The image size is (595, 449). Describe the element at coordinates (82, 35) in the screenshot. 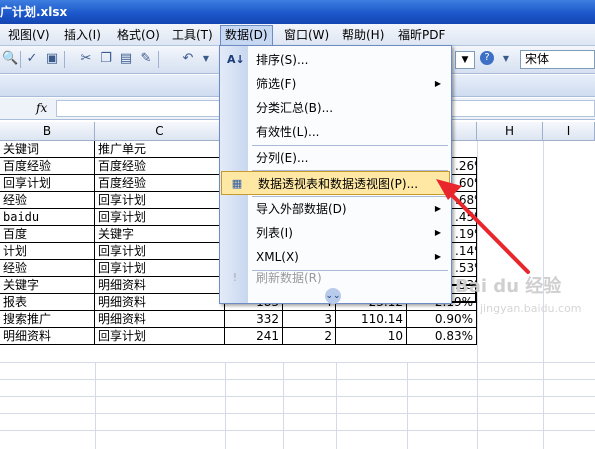

I see `menu-insert: 插入(I)` at that location.